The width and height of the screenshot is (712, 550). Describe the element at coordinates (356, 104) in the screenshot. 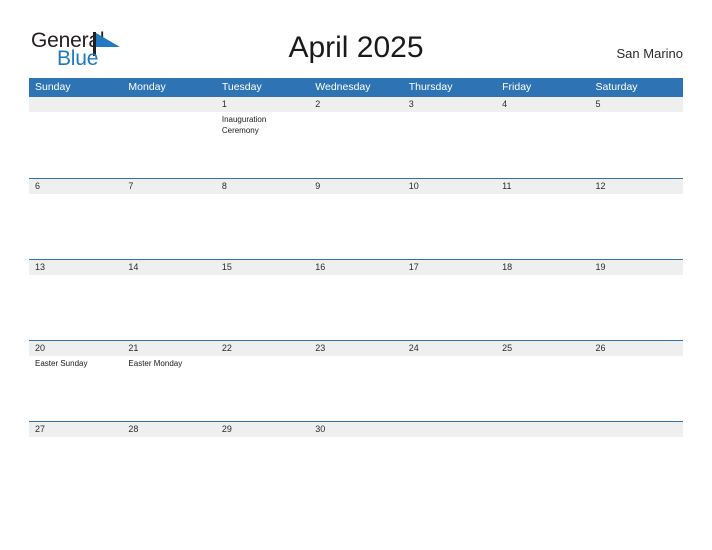

I see `day-number: 2` at that location.